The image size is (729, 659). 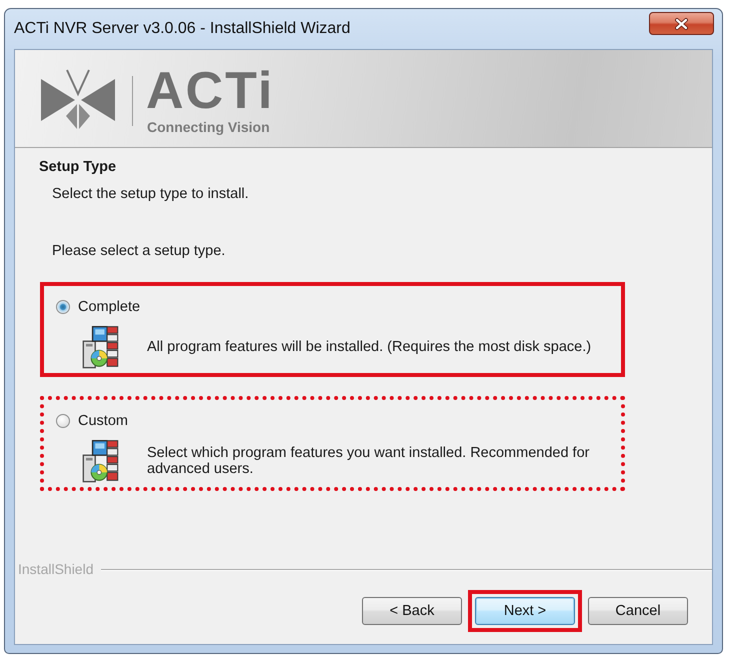 I want to click on option-description: Select which program features you want installed. Recommended for advanced users., so click(x=368, y=460).